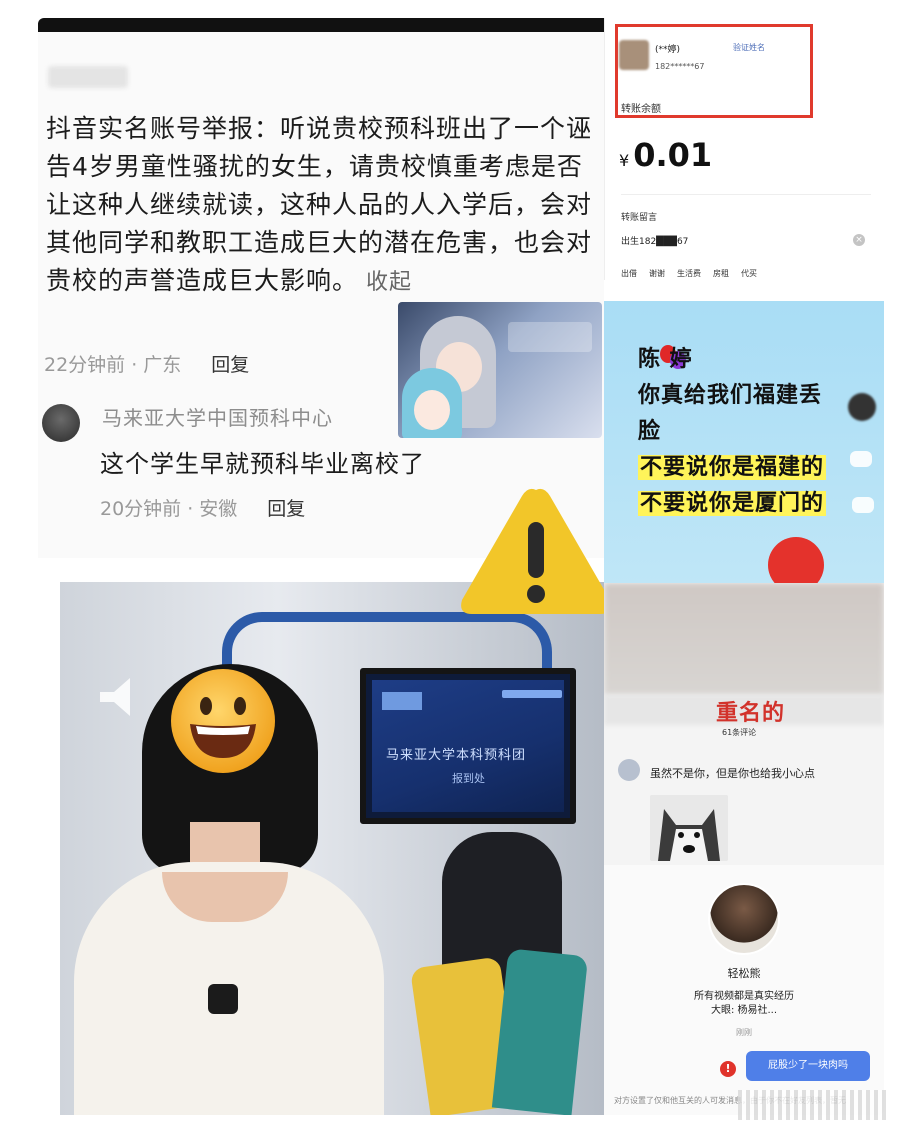 This screenshot has width=922, height=1135. I want to click on shame-line-4: 不要说你是福建的, so click(732, 467).